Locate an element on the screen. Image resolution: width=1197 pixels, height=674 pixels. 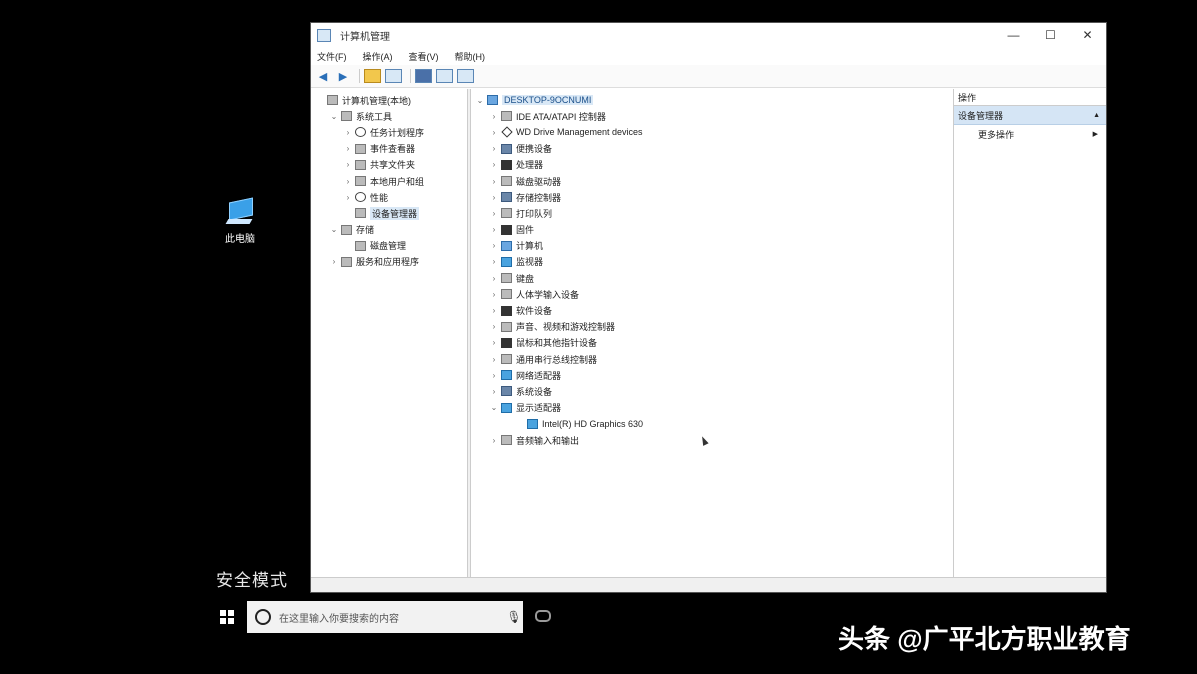
device-category: › 软件设备 is located at coordinates (712, 310).